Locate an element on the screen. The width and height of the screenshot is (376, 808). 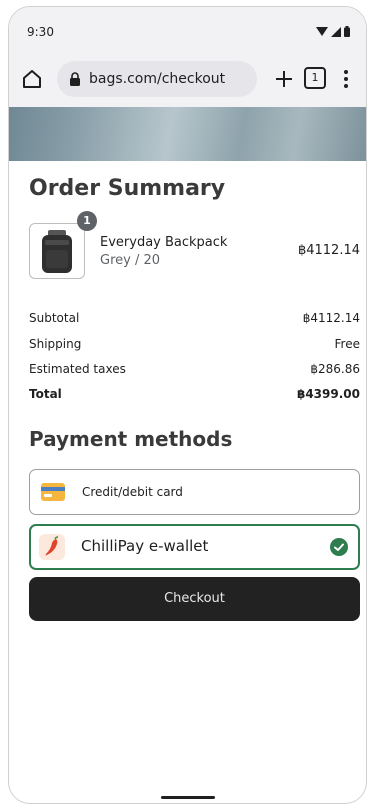
plus-icon is located at coordinates (284, 79).